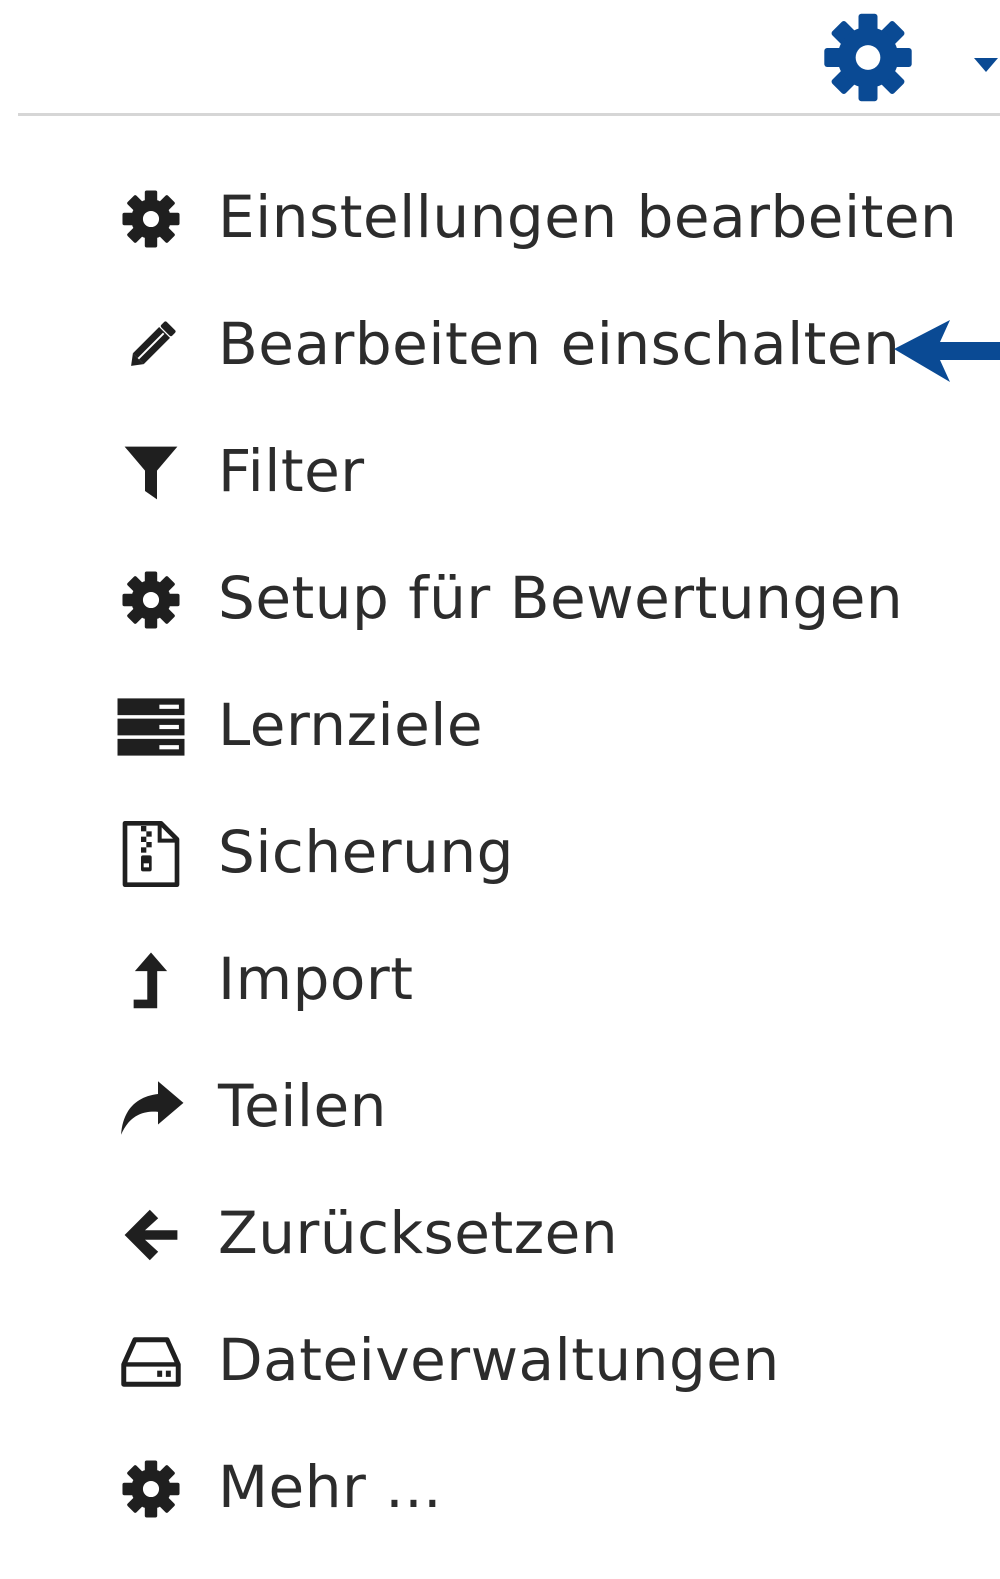 The width and height of the screenshot is (1000, 1579). What do you see at coordinates (151, 1108) in the screenshot?
I see `share-icon` at bounding box center [151, 1108].